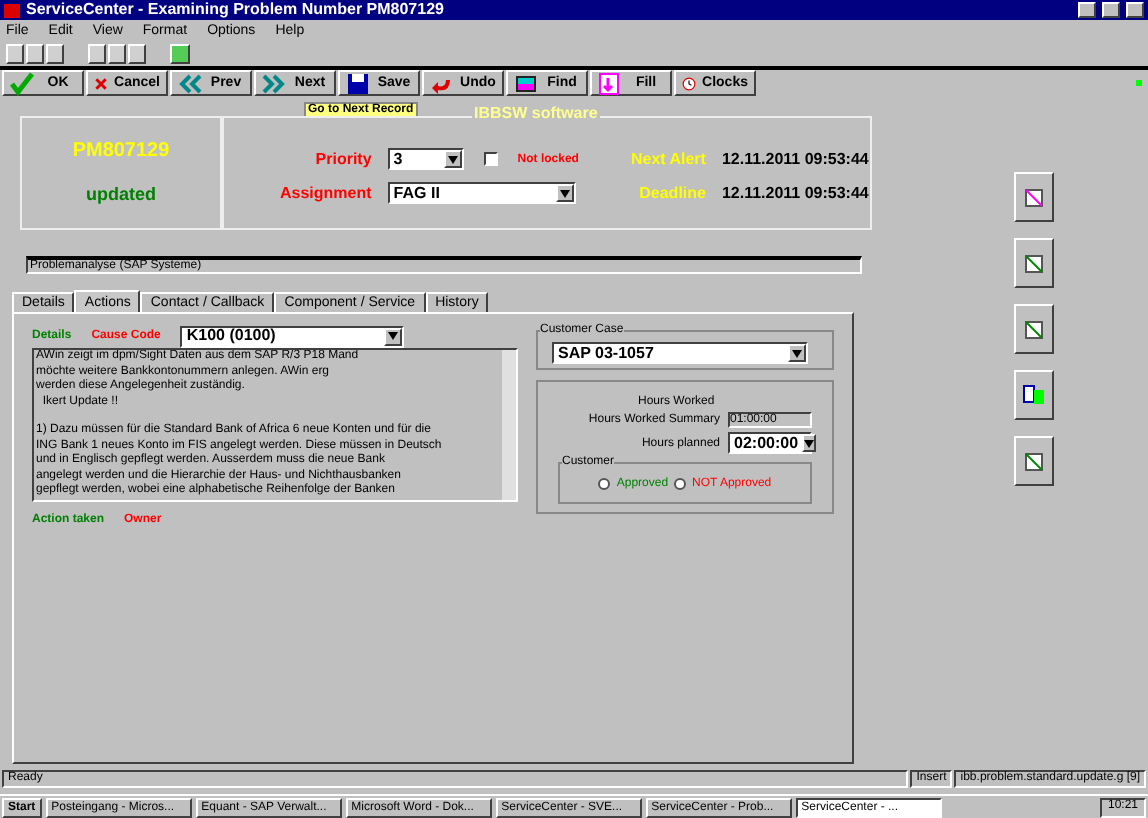 This screenshot has height=818, width=1148. Describe the element at coordinates (274, 83) in the screenshot. I see `double-chevron-right-icon` at that location.